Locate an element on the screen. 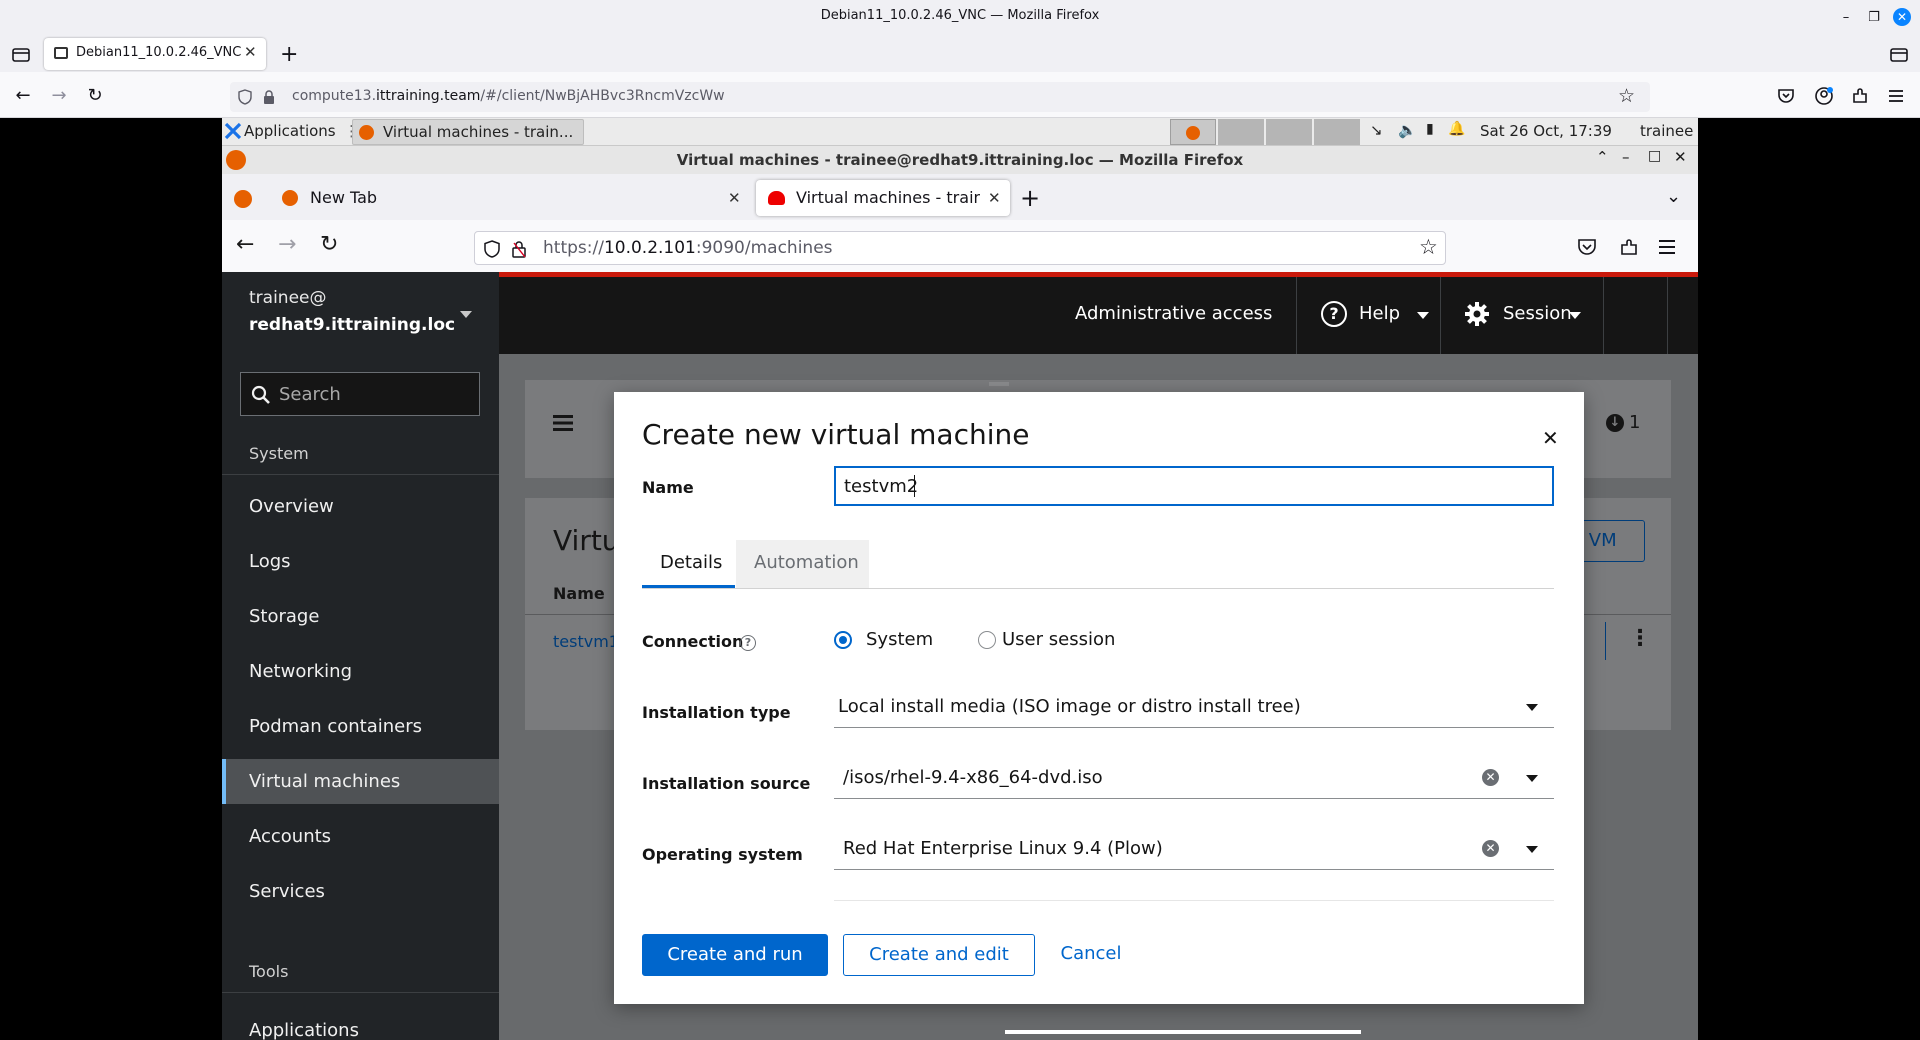 This screenshot has width=1920, height=1040. administrative-access-button: Administrative access is located at coordinates (1173, 313).